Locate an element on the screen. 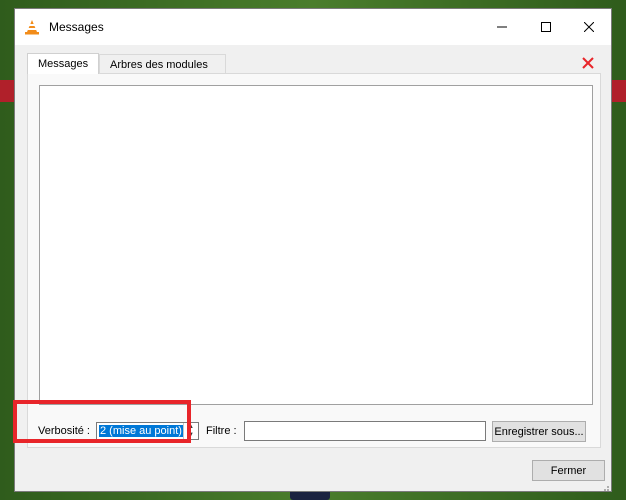 Image resolution: width=626 pixels, height=500 pixels. close-label: Fermer is located at coordinates (568, 470).